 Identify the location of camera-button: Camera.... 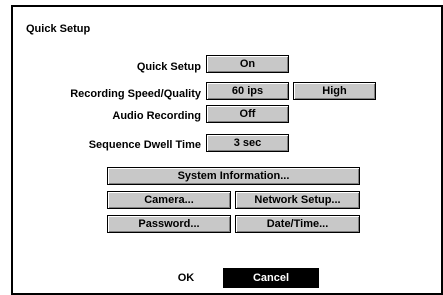
(169, 200).